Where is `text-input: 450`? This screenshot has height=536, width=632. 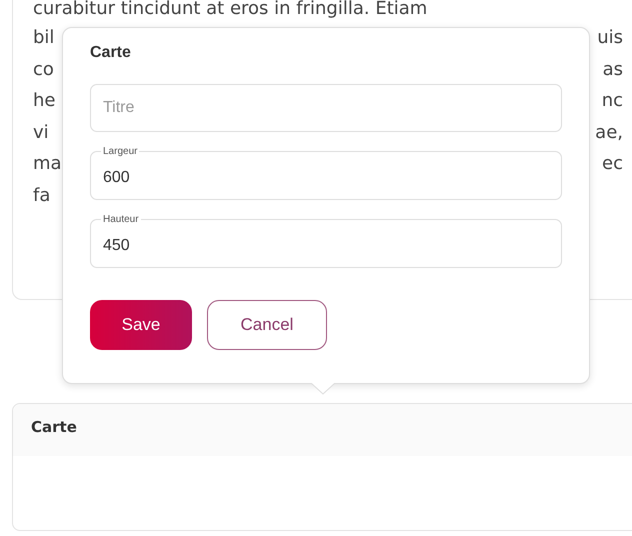
text-input: 450 is located at coordinates (326, 246).